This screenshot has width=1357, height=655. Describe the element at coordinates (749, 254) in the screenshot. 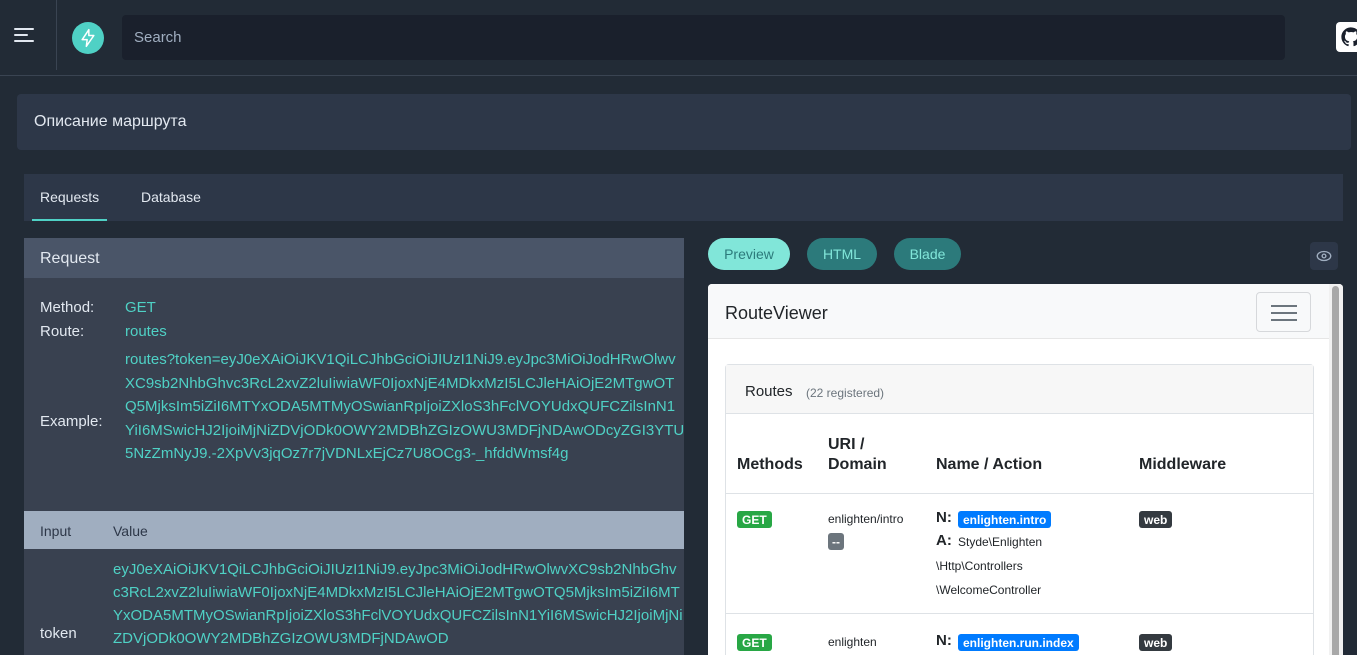

I see `tab-preview: Preview` at that location.